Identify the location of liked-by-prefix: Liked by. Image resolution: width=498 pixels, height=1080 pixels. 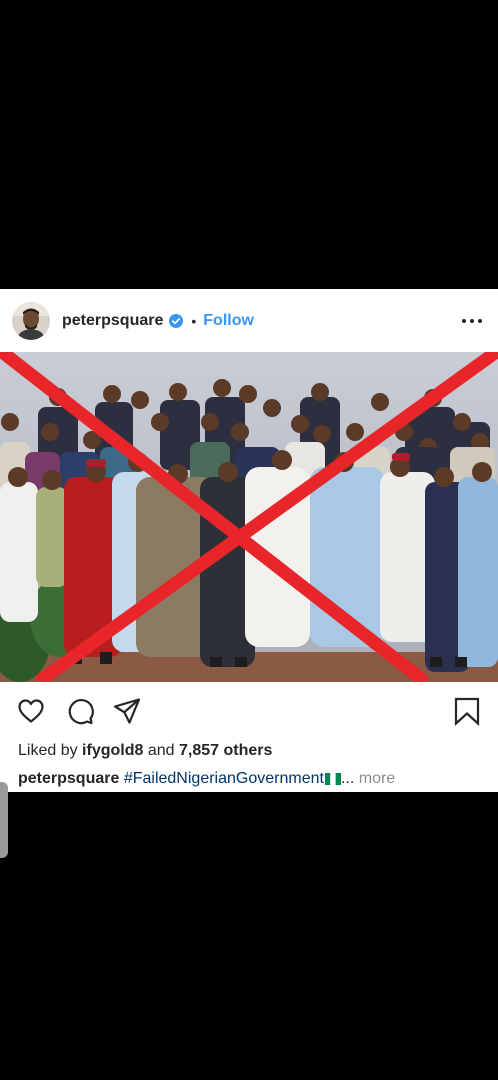
(48, 750).